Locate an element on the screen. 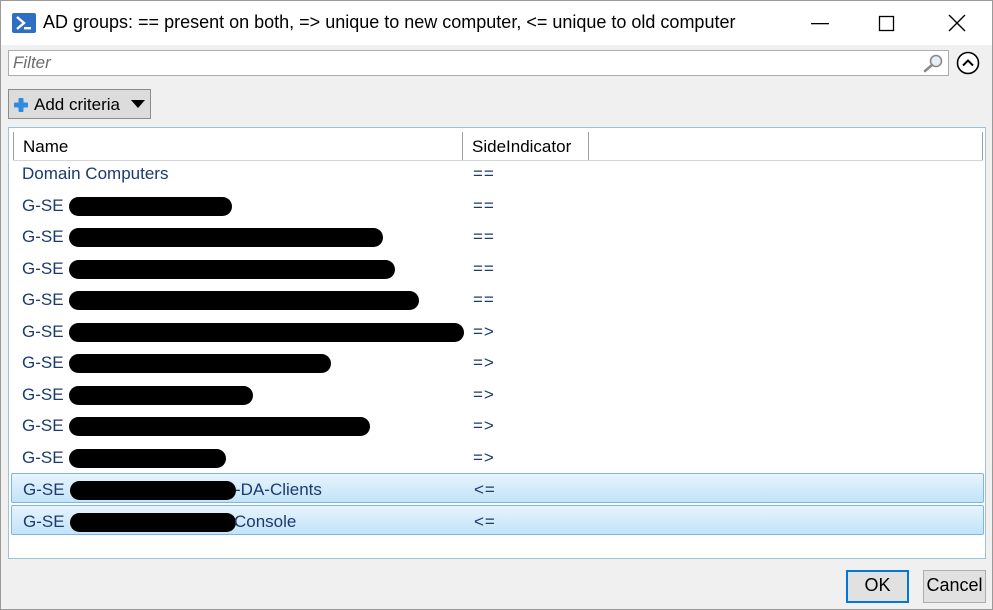 Image resolution: width=993 pixels, height=610 pixels. minimize-icon is located at coordinates (820, 24).